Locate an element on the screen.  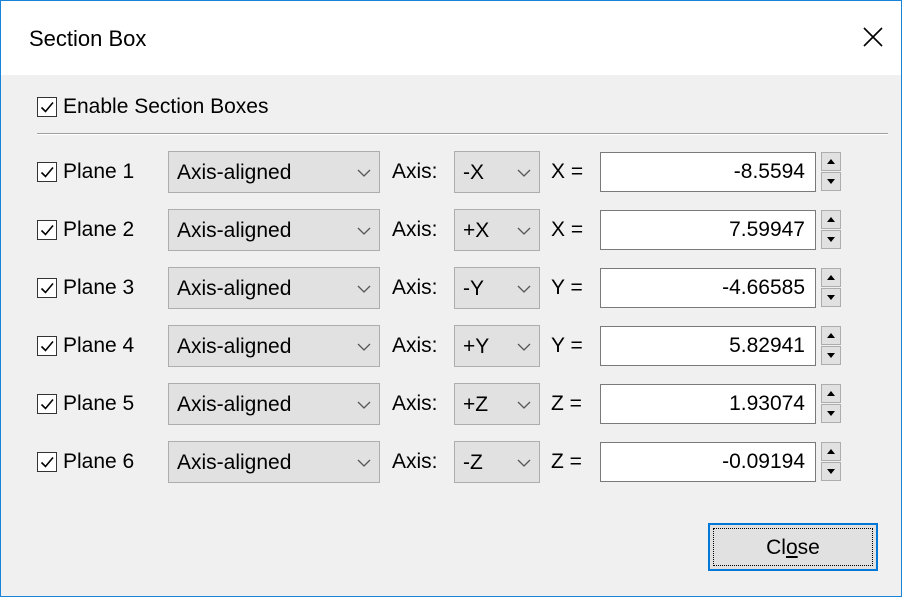
plane-6-axis-dropdown: -Z is located at coordinates (497, 462).